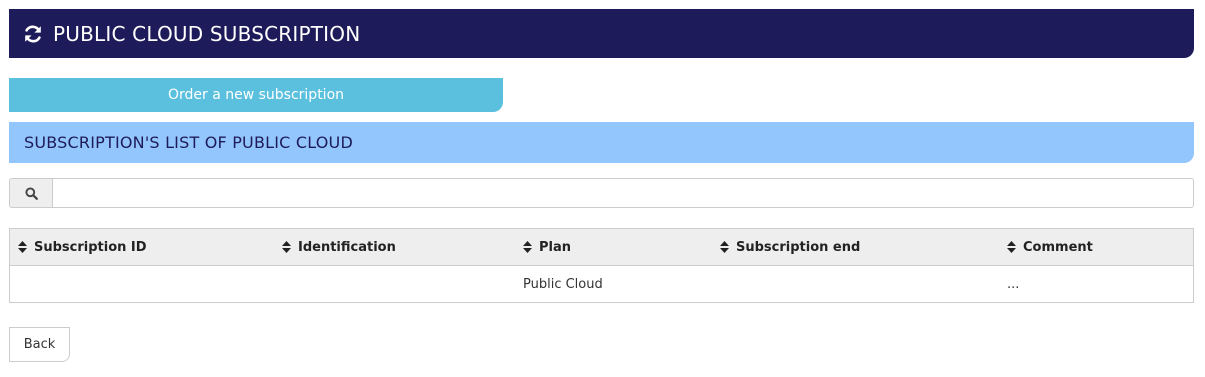 The height and width of the screenshot is (377, 1205). What do you see at coordinates (256, 95) in the screenshot?
I see `order-new-subscription-button: Order a new subscription` at bounding box center [256, 95].